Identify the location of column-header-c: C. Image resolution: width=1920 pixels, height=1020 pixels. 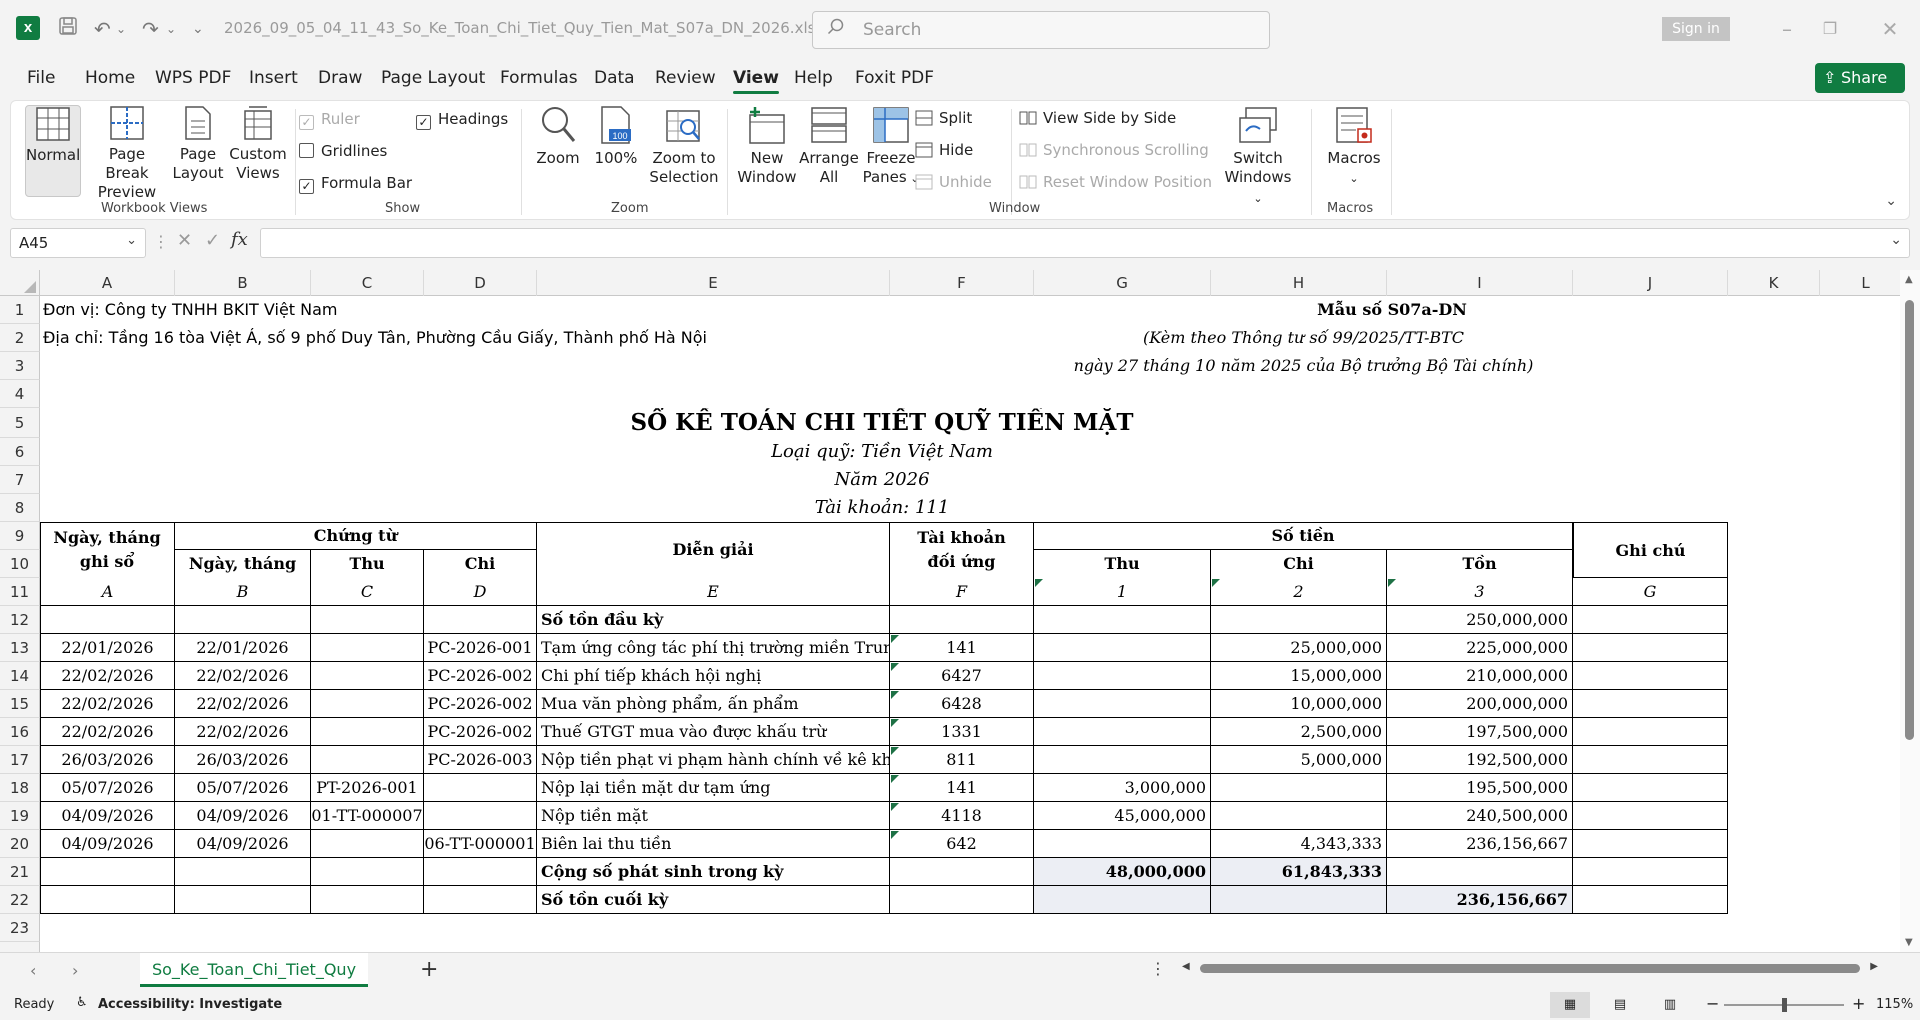
(367, 283).